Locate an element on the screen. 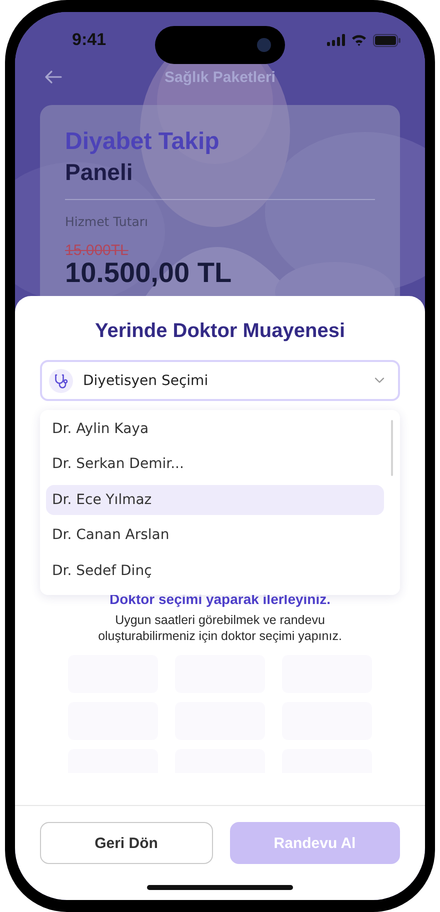 This screenshot has width=440, height=912. price-label: Hizmet Tutarı is located at coordinates (107, 222).